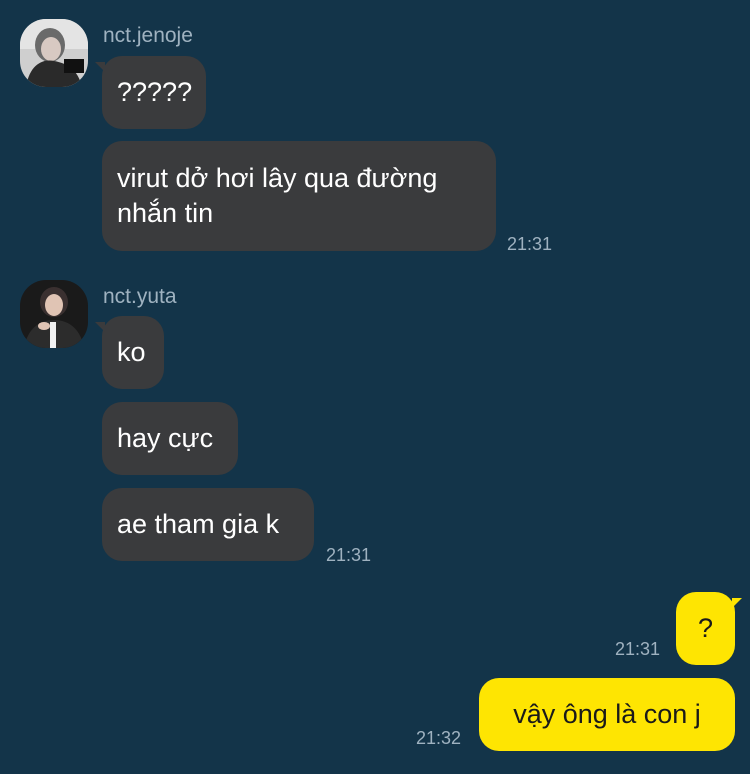  Describe the element at coordinates (150, 92) in the screenshot. I see `message-bubble: ?????` at that location.